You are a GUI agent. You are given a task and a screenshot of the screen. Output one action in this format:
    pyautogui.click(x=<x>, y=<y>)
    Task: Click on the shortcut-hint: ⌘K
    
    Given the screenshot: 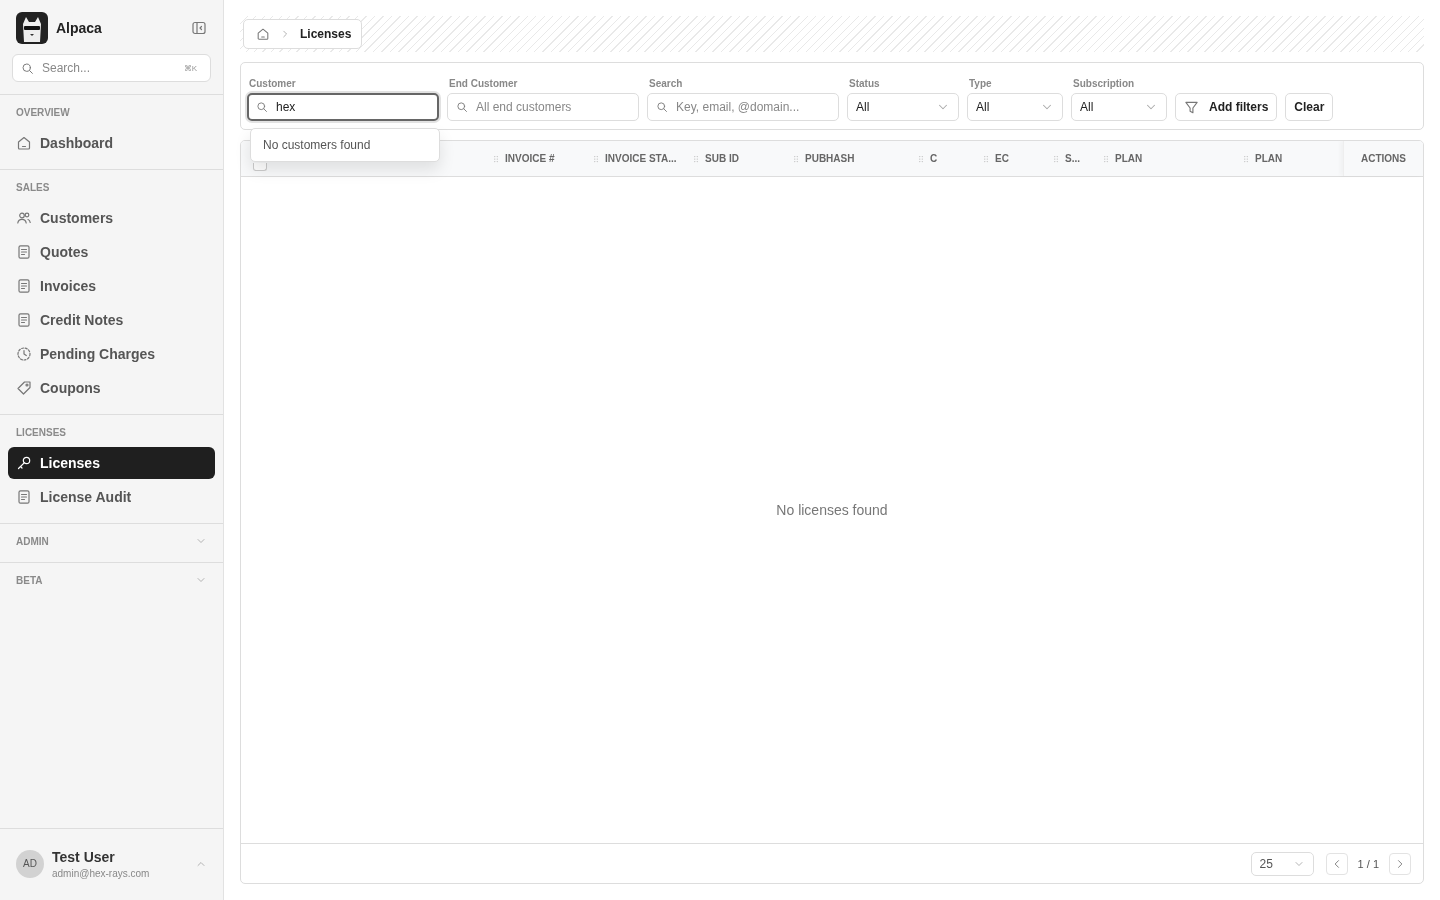 What is the action you would take?
    pyautogui.click(x=190, y=68)
    